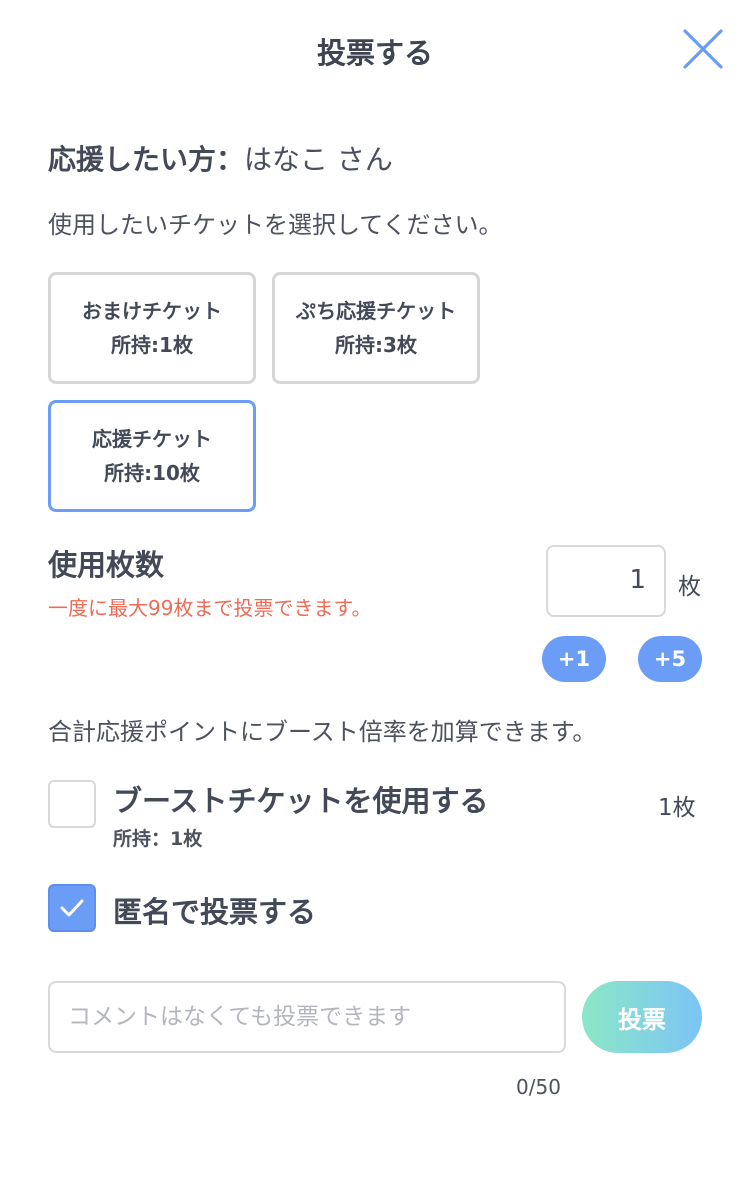  I want to click on page-title: 投票する, so click(374, 53).